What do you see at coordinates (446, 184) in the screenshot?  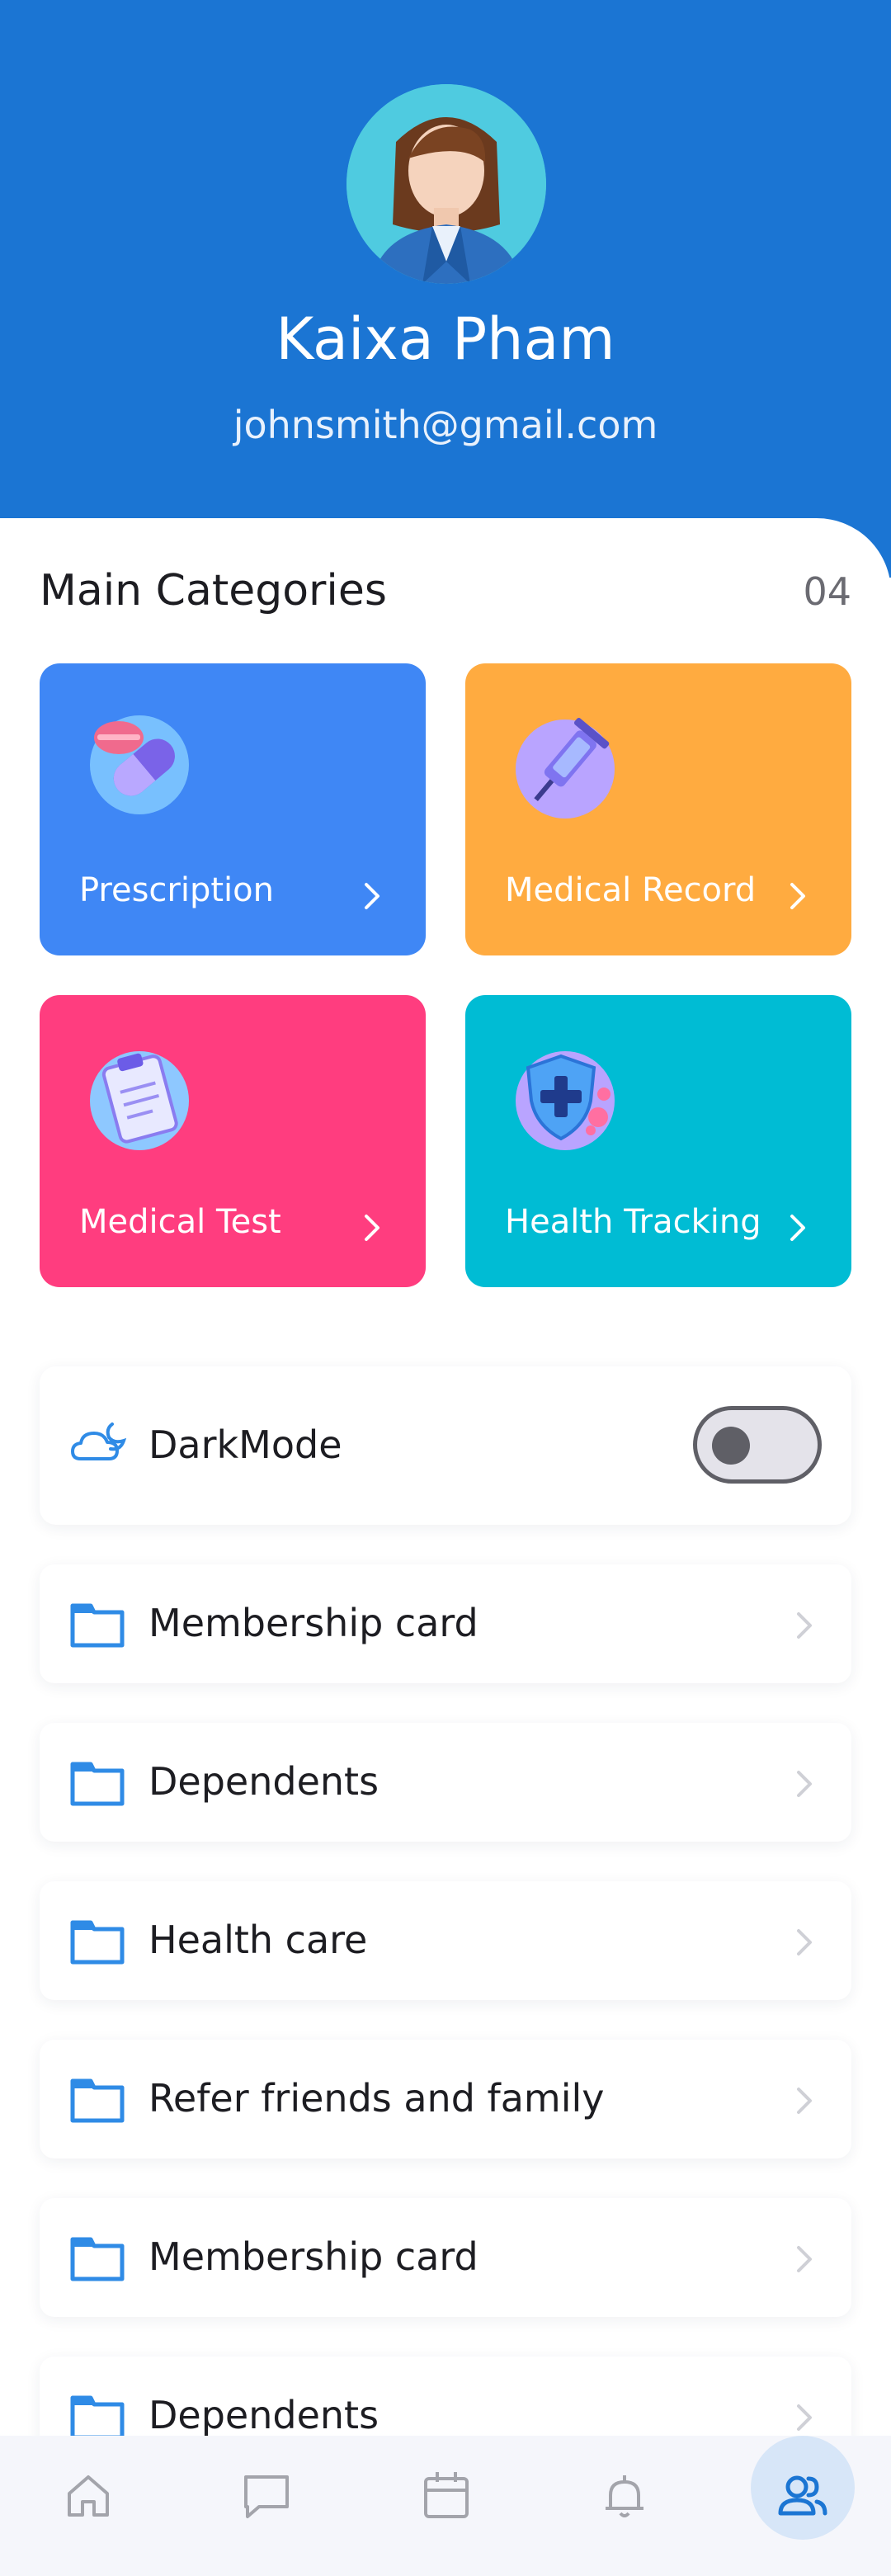 I see `avatar` at bounding box center [446, 184].